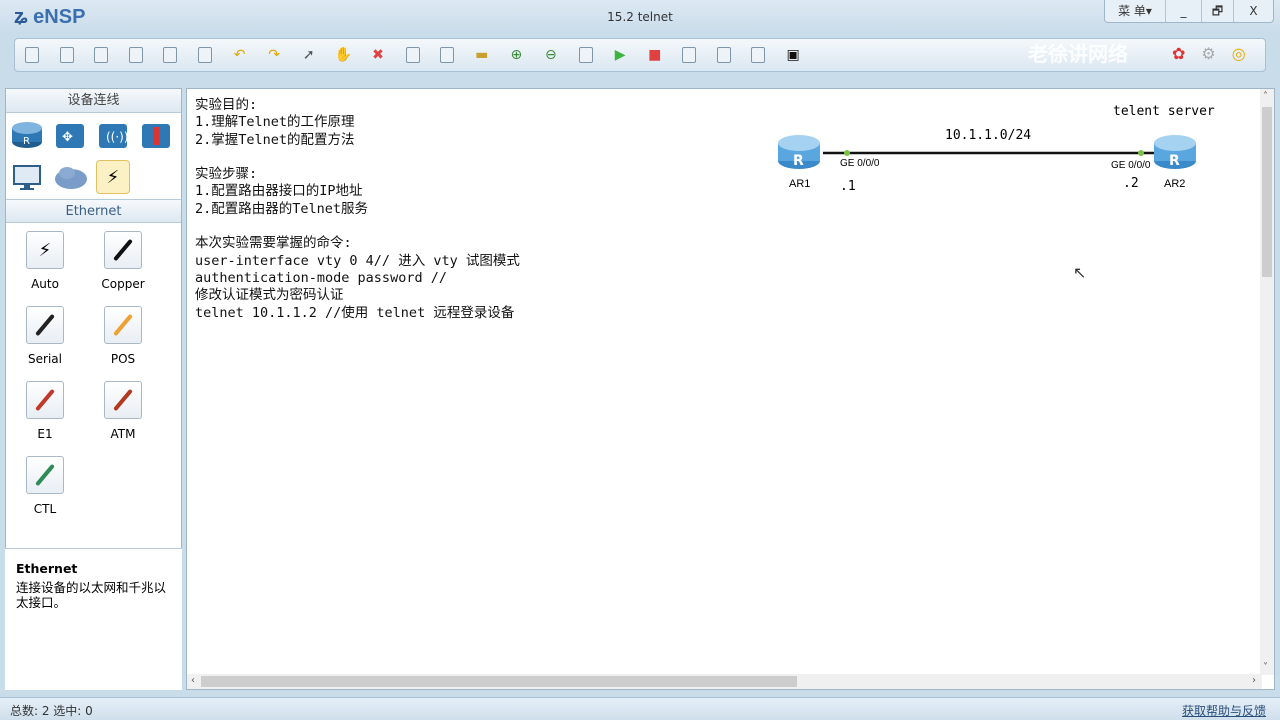 The height and width of the screenshot is (720, 1280). What do you see at coordinates (724, 681) in the screenshot?
I see `horizontal-scrollbar: ‹ ›` at bounding box center [724, 681].